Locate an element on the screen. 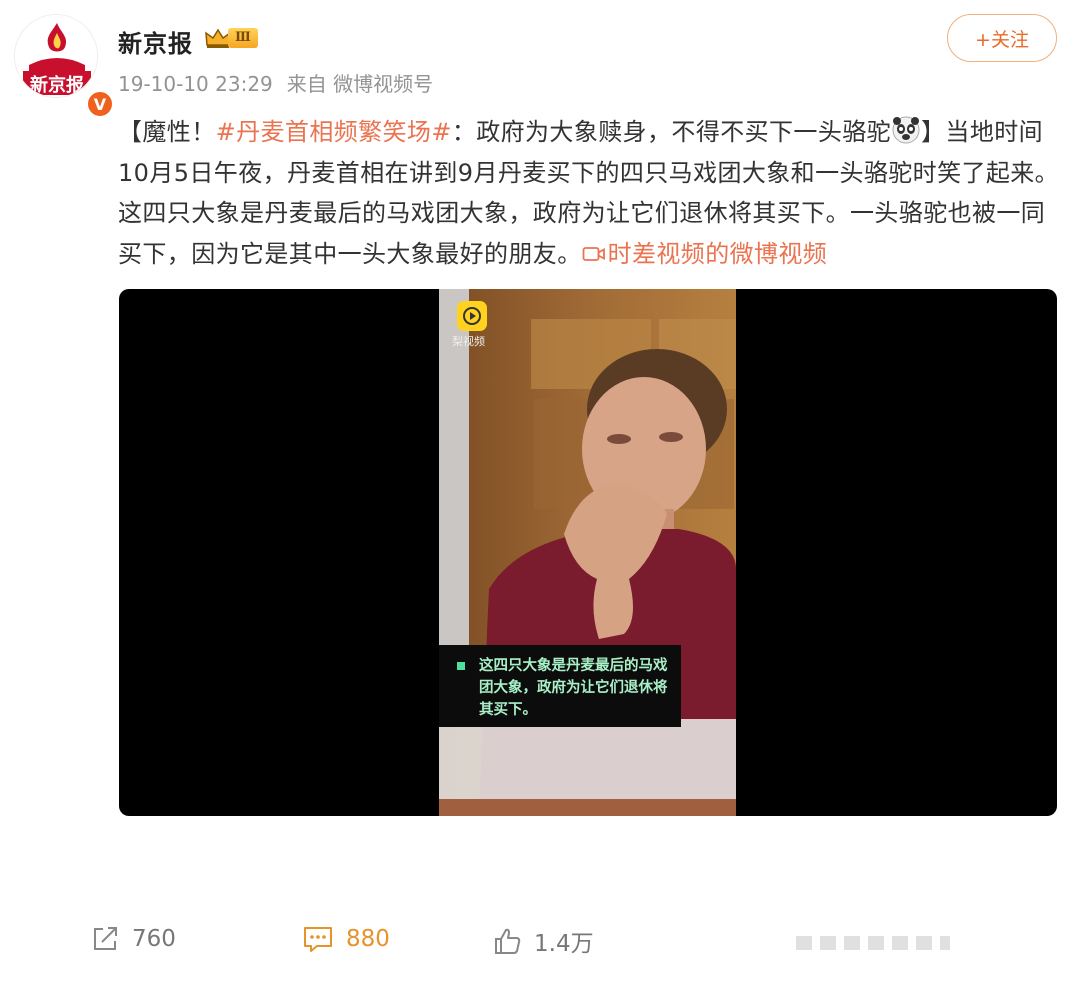  svg-text: 新京报 is located at coordinates (57, 85).